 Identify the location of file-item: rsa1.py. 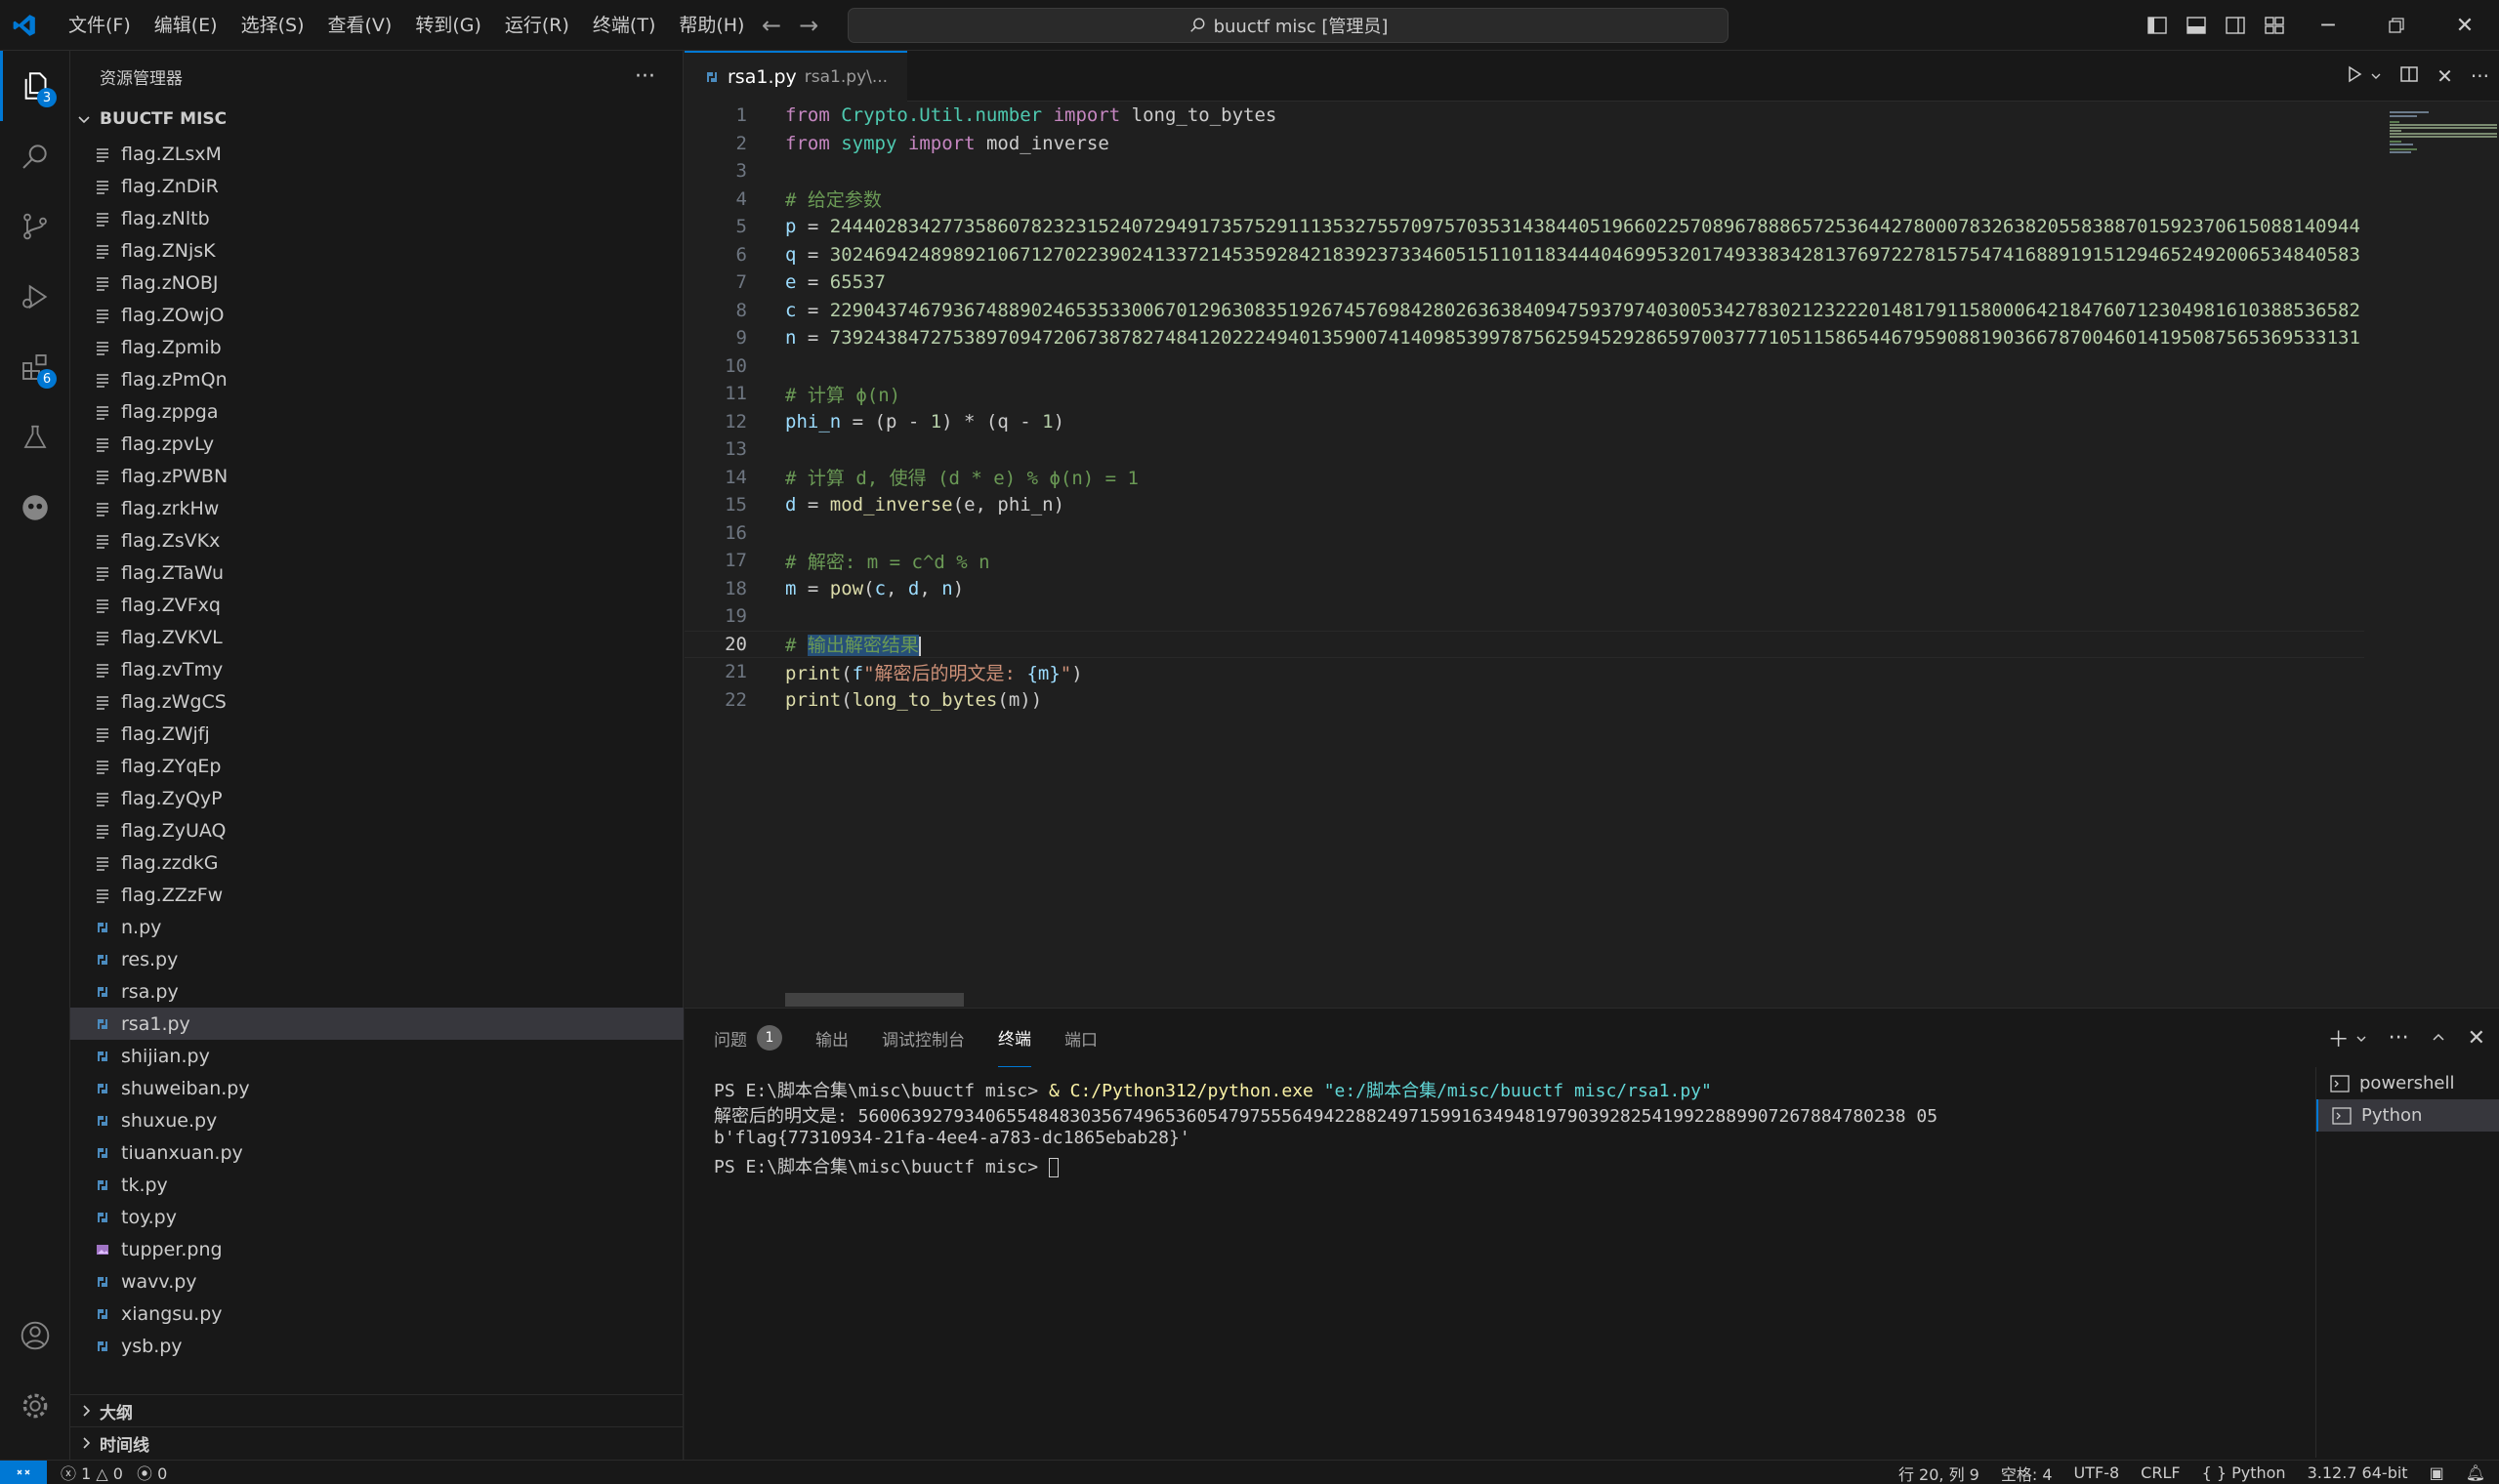
(377, 1024).